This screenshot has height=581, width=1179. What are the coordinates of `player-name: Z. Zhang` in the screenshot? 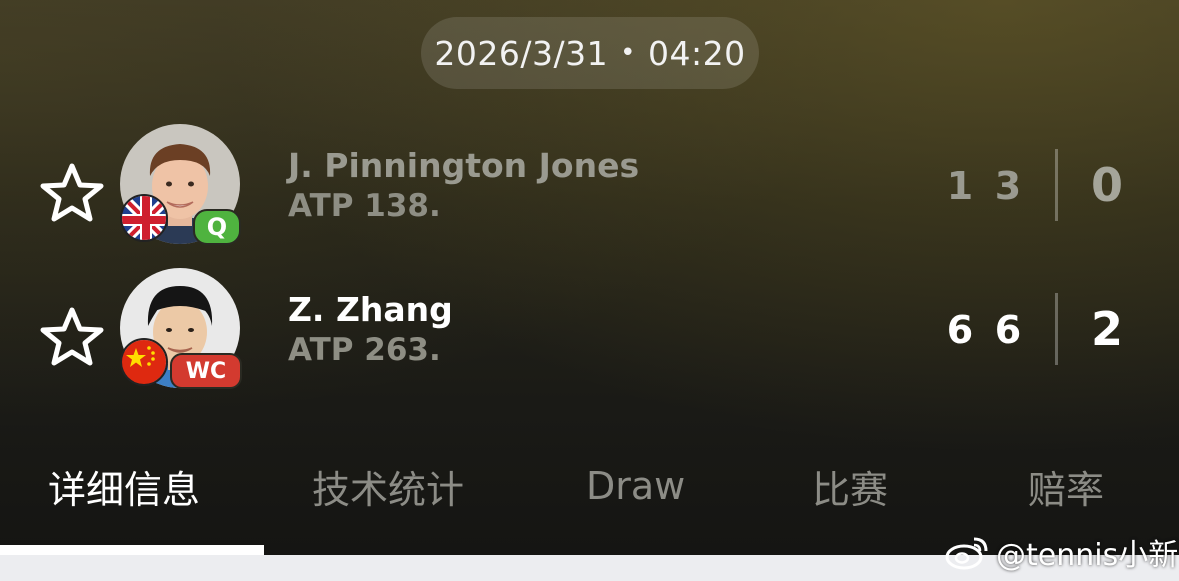 It's located at (370, 309).